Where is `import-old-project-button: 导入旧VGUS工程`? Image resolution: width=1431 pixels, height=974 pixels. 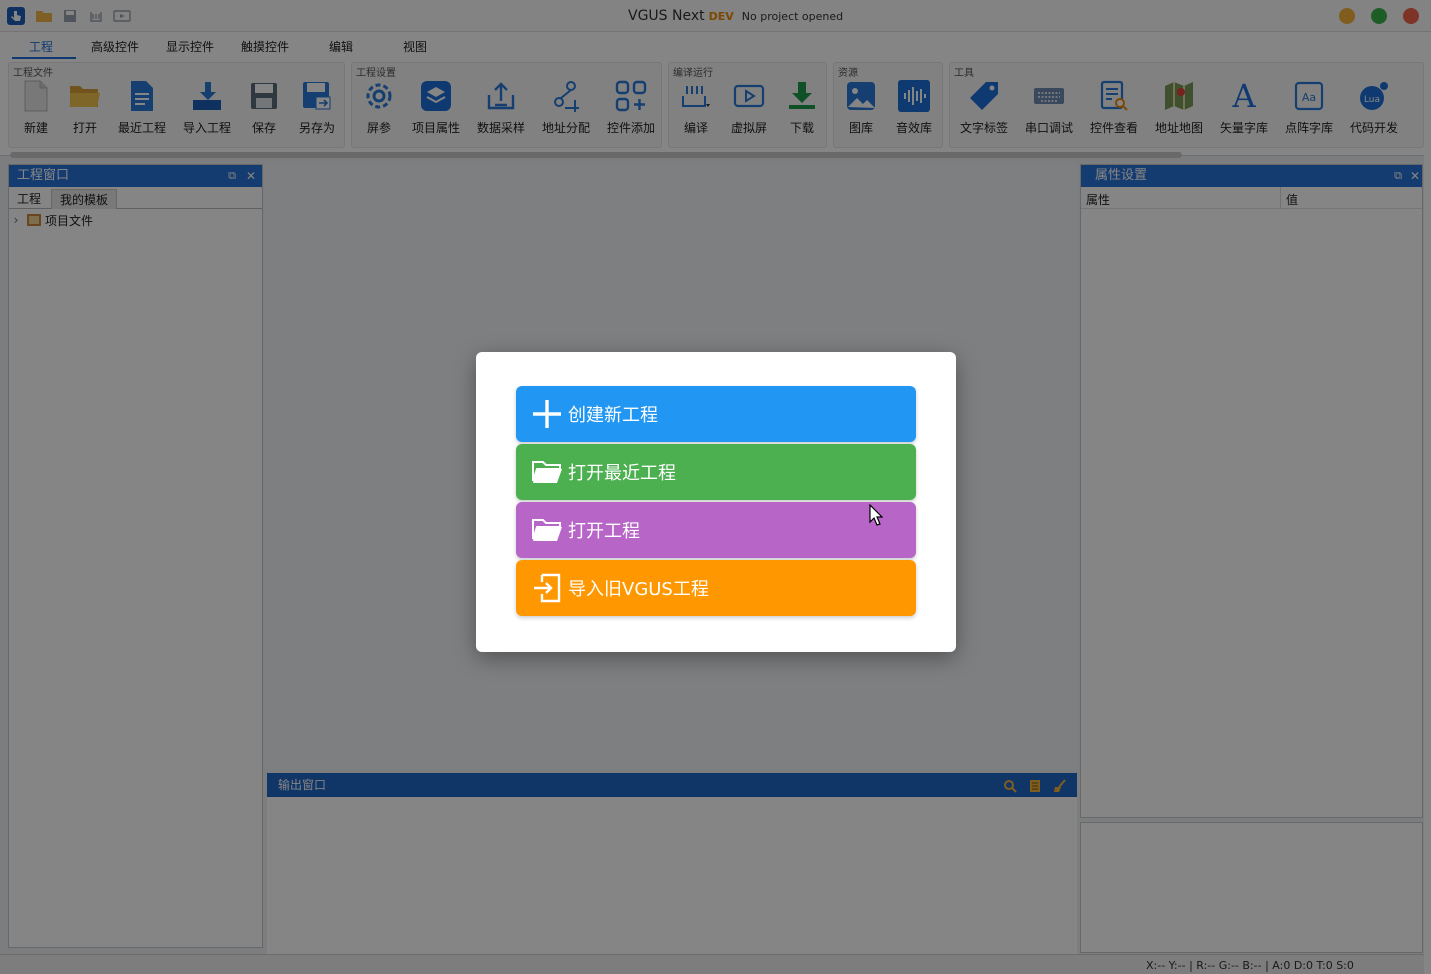
import-old-project-button: 导入旧VGUS工程 is located at coordinates (716, 588).